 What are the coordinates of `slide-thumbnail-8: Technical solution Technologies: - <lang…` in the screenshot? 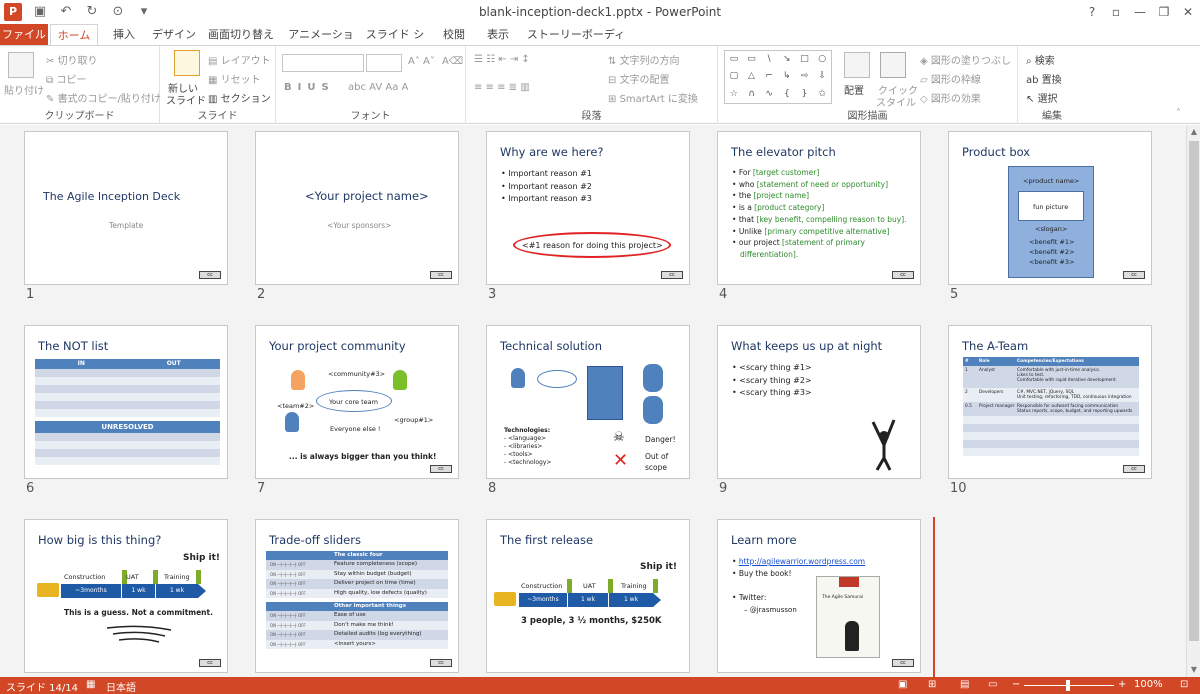 It's located at (588, 402).